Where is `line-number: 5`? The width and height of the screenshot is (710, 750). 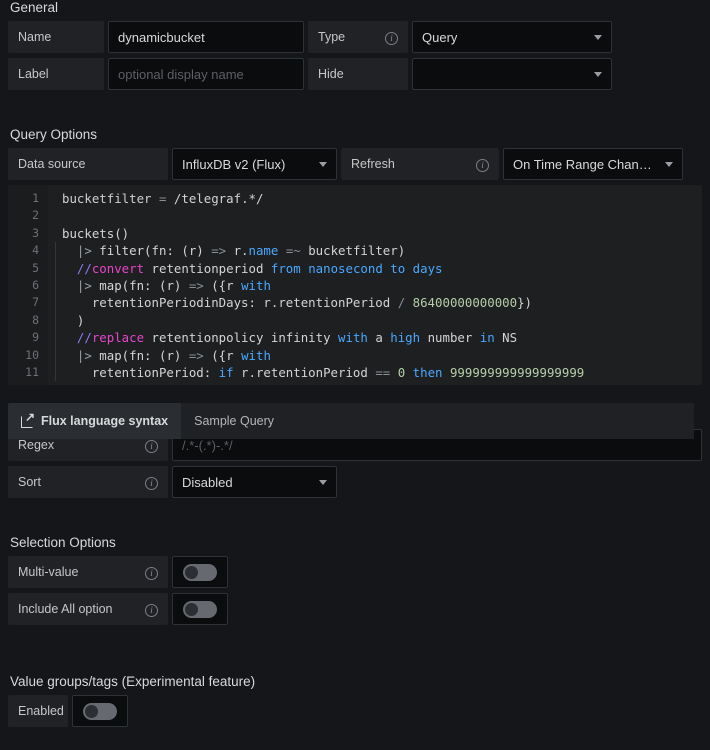 line-number: 5 is located at coordinates (35, 267).